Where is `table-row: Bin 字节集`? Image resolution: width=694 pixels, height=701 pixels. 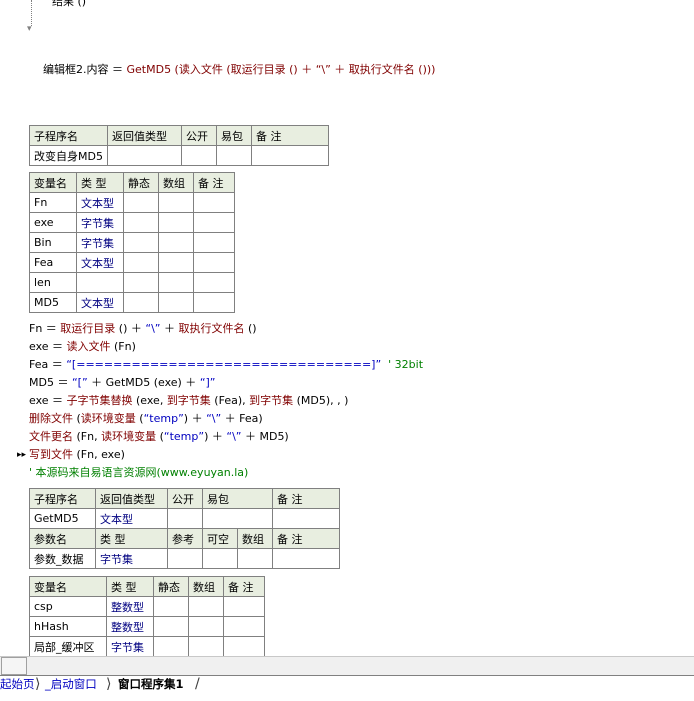 table-row: Bin 字节集 is located at coordinates (132, 242).